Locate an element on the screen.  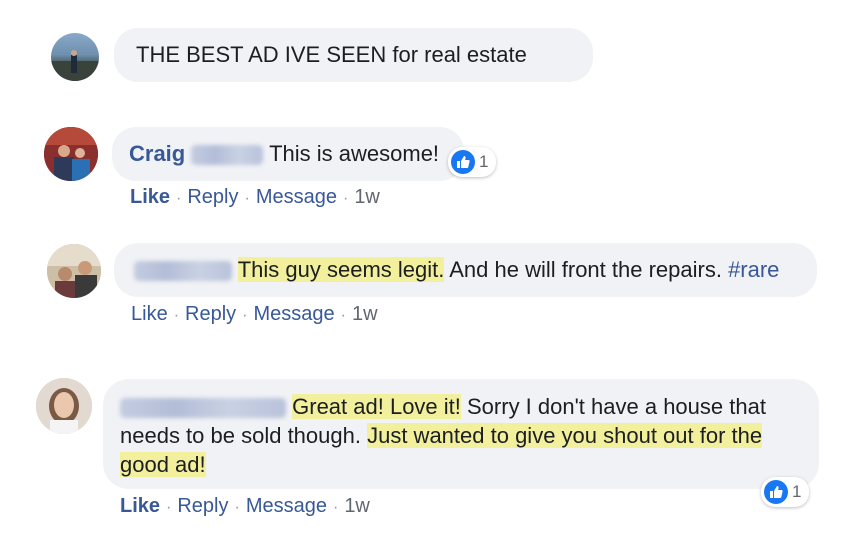
comment-bubble: Craig This is awesome! is located at coordinates (288, 154).